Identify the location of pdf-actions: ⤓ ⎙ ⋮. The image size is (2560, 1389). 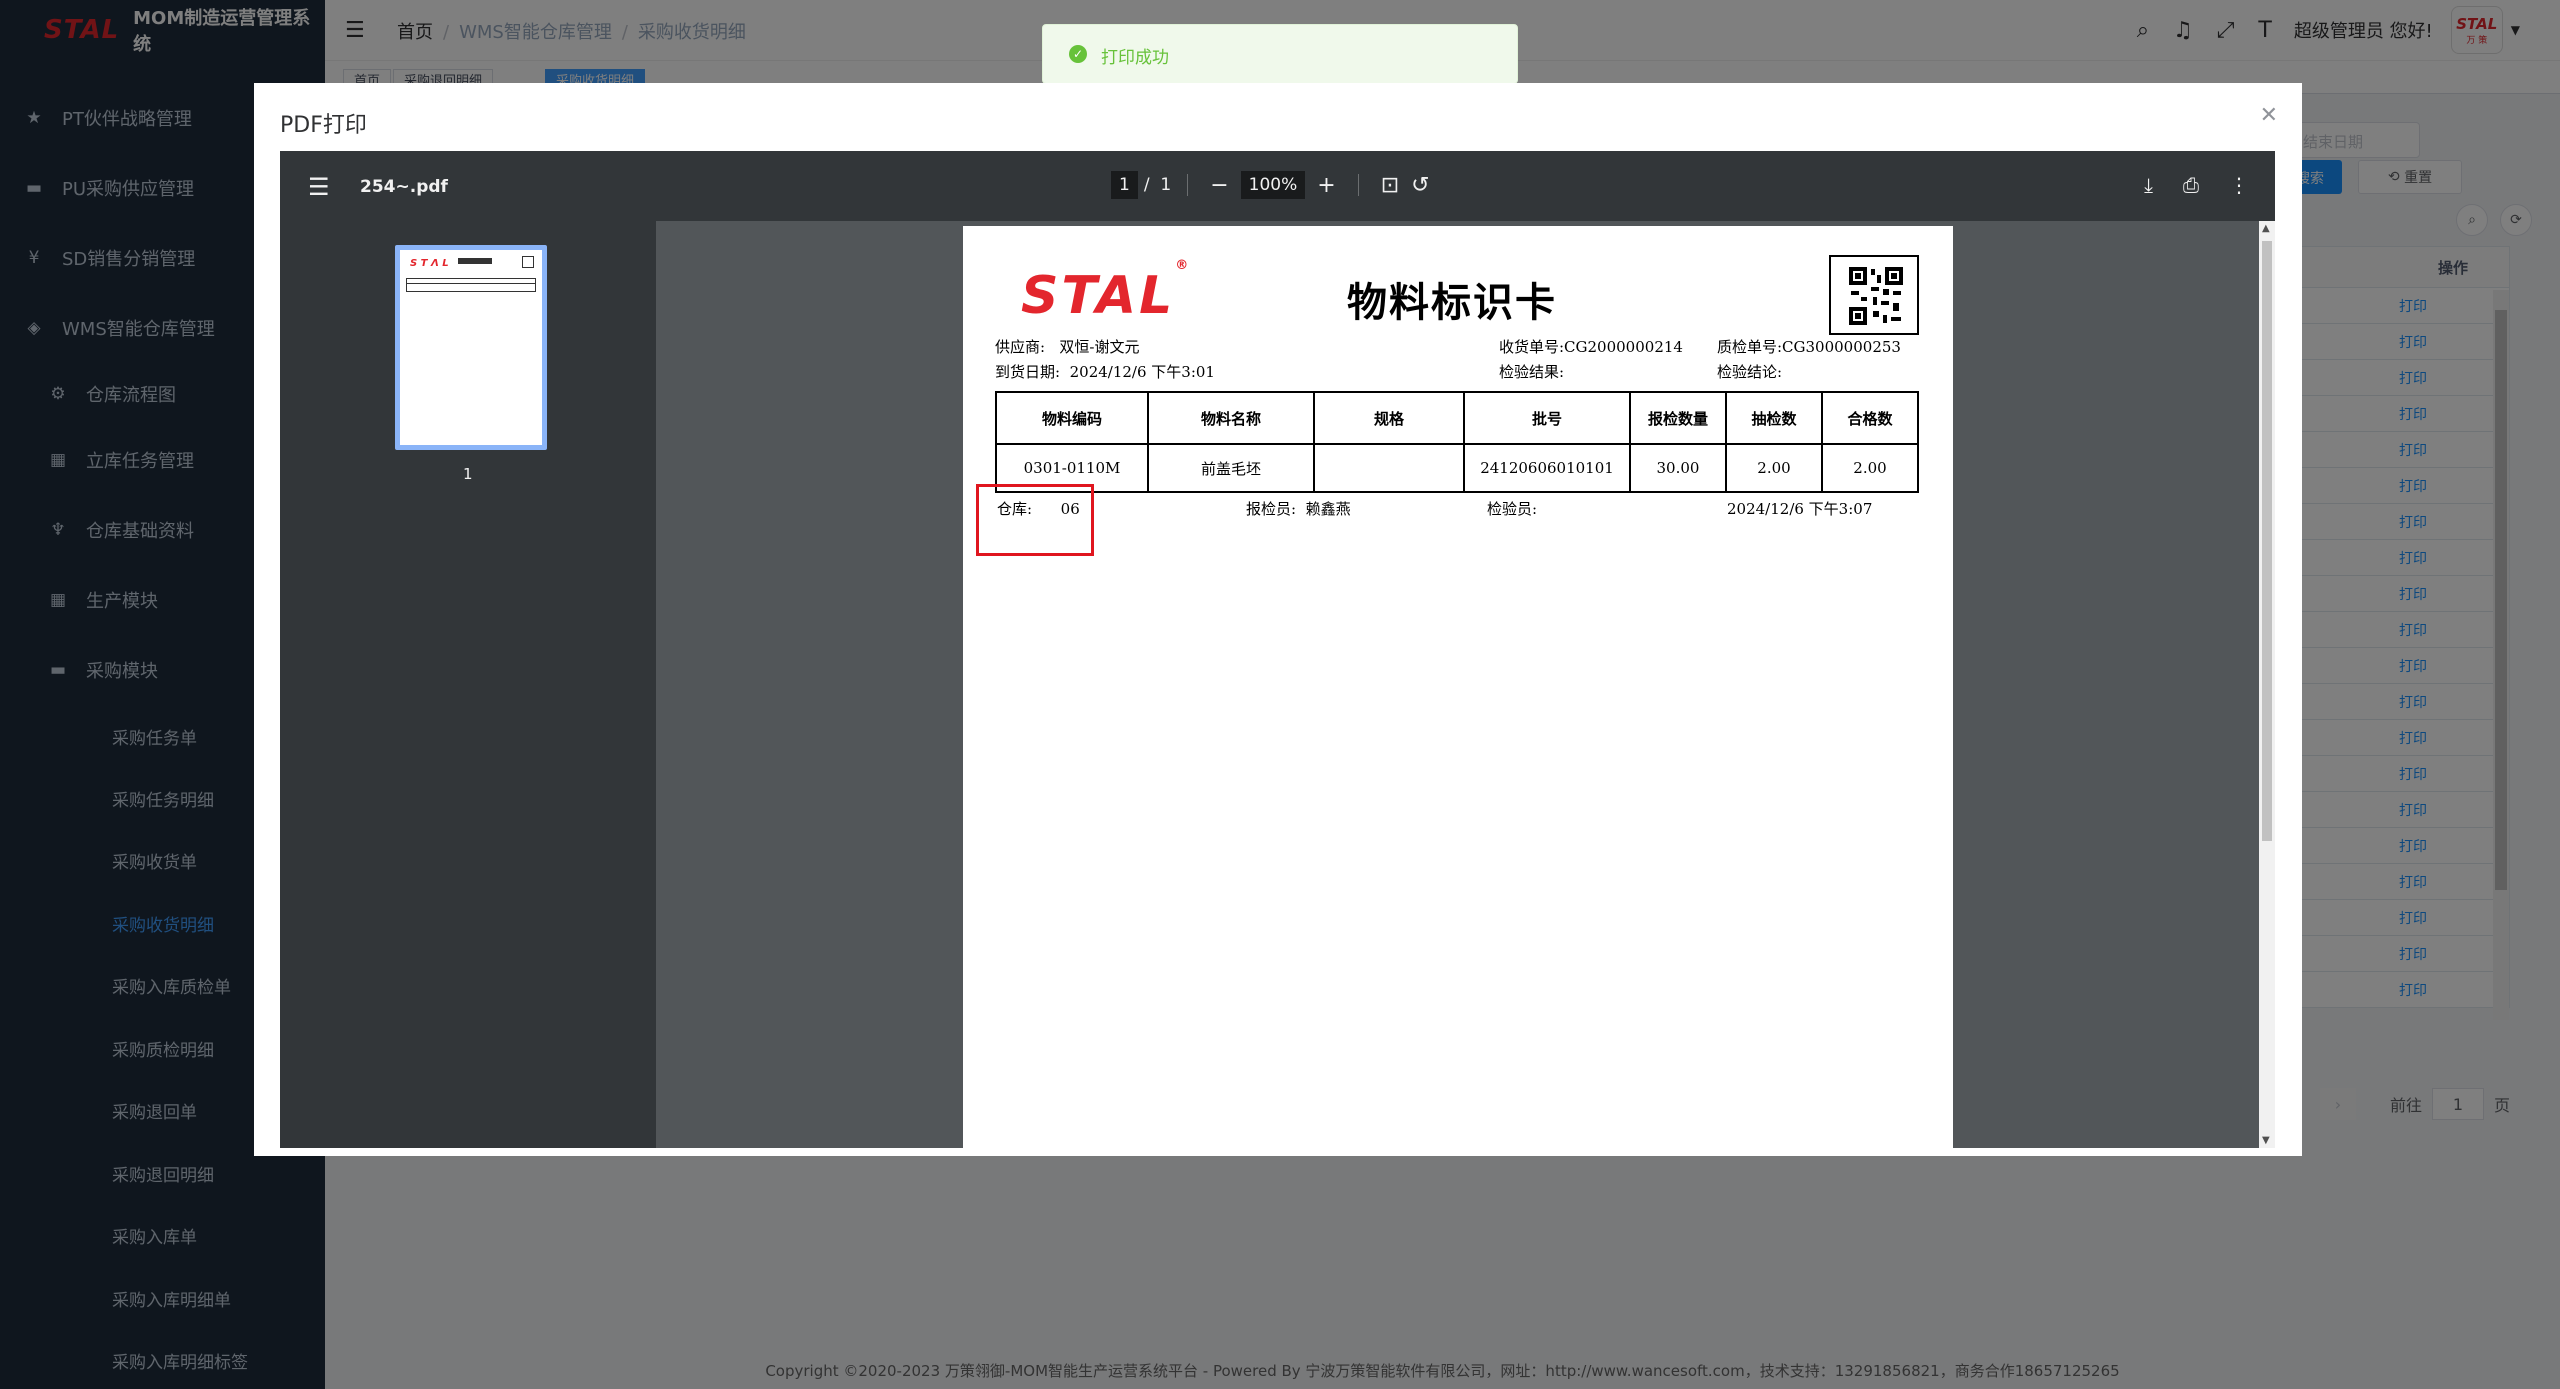
(2181, 185).